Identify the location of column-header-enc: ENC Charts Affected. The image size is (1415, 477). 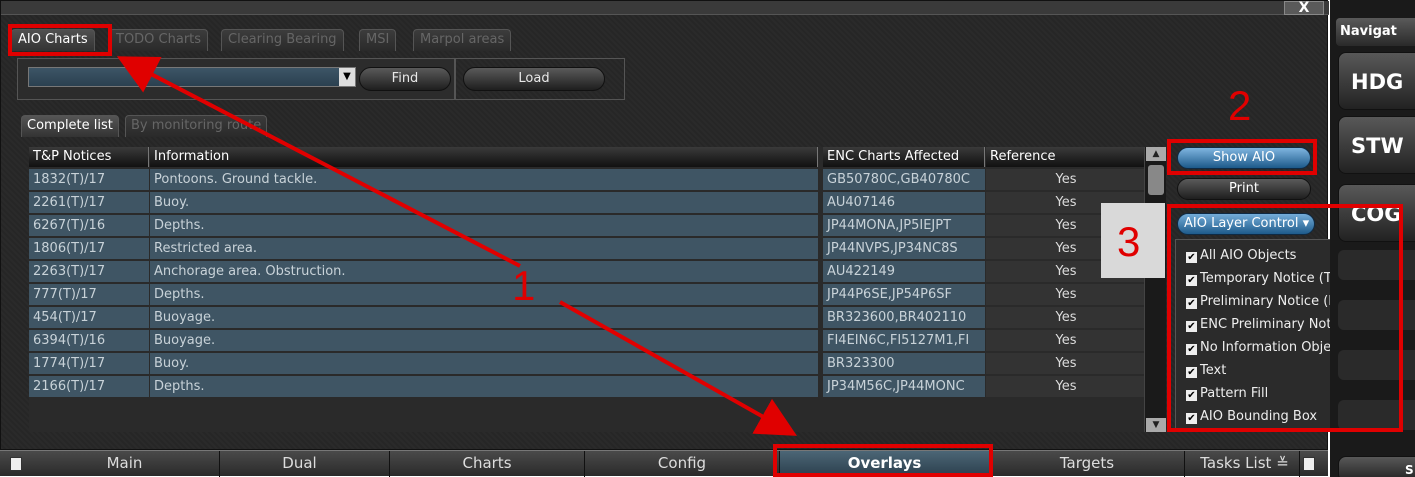
(904, 157).